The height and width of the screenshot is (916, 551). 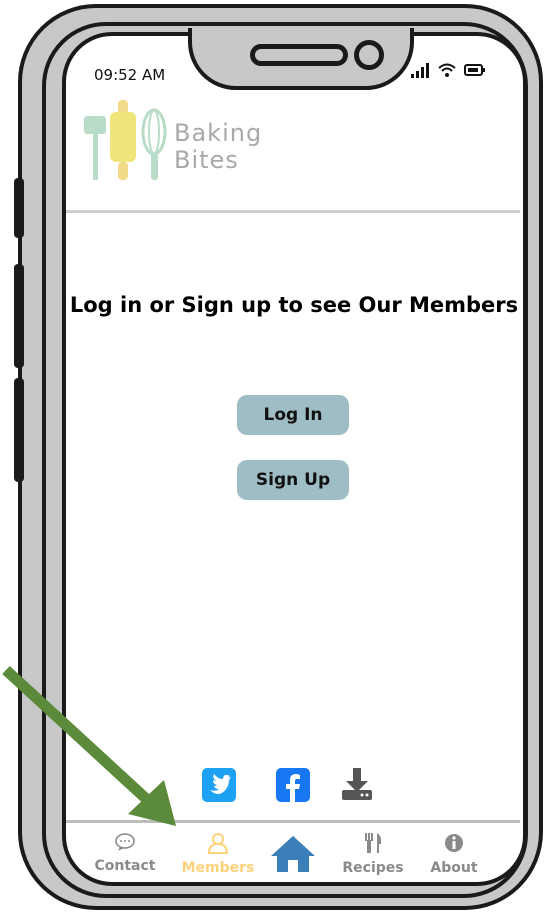 I want to click on logo-line-2: Bites, so click(x=206, y=160).